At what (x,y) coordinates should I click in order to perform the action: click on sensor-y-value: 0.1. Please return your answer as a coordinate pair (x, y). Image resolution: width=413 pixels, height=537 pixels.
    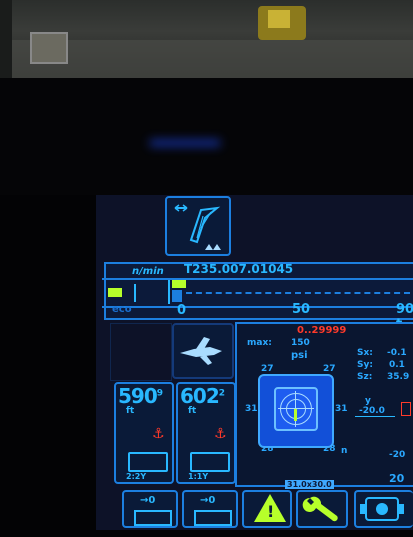
    Looking at the image, I should click on (397, 365).